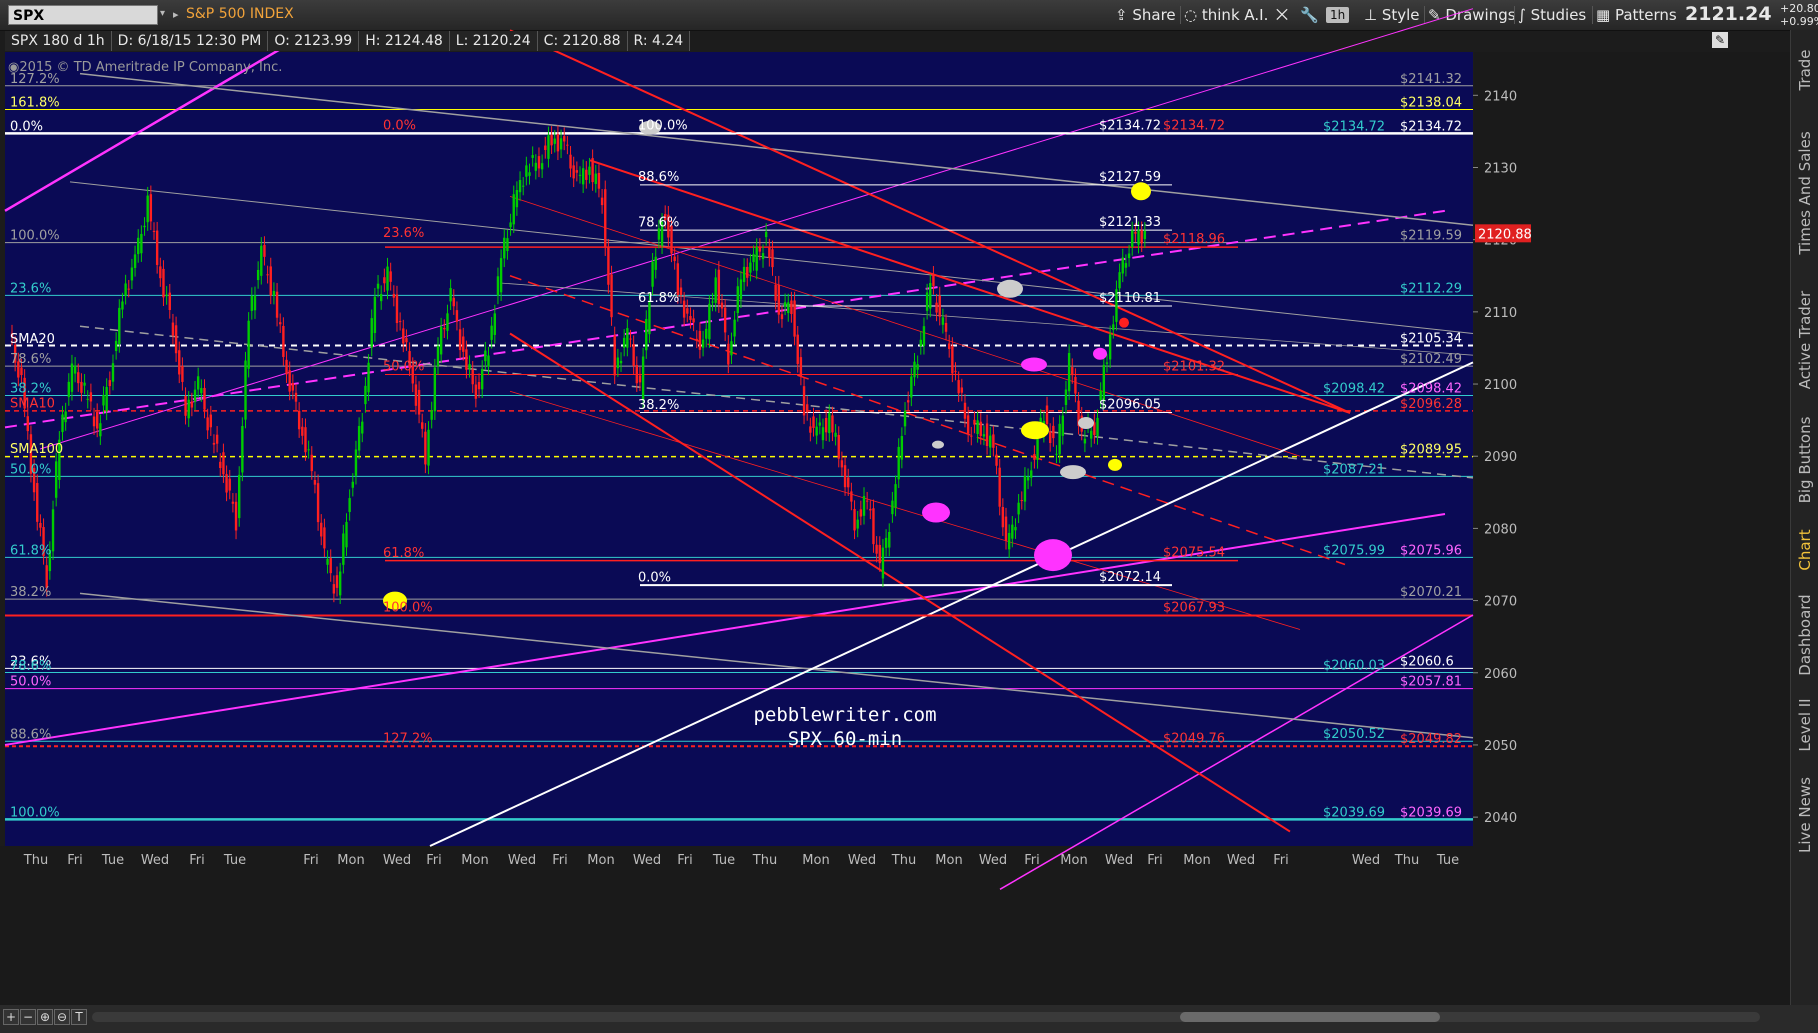 This screenshot has height=1033, width=1818. I want to click on price-level-label: $2060.6, so click(1427, 661).